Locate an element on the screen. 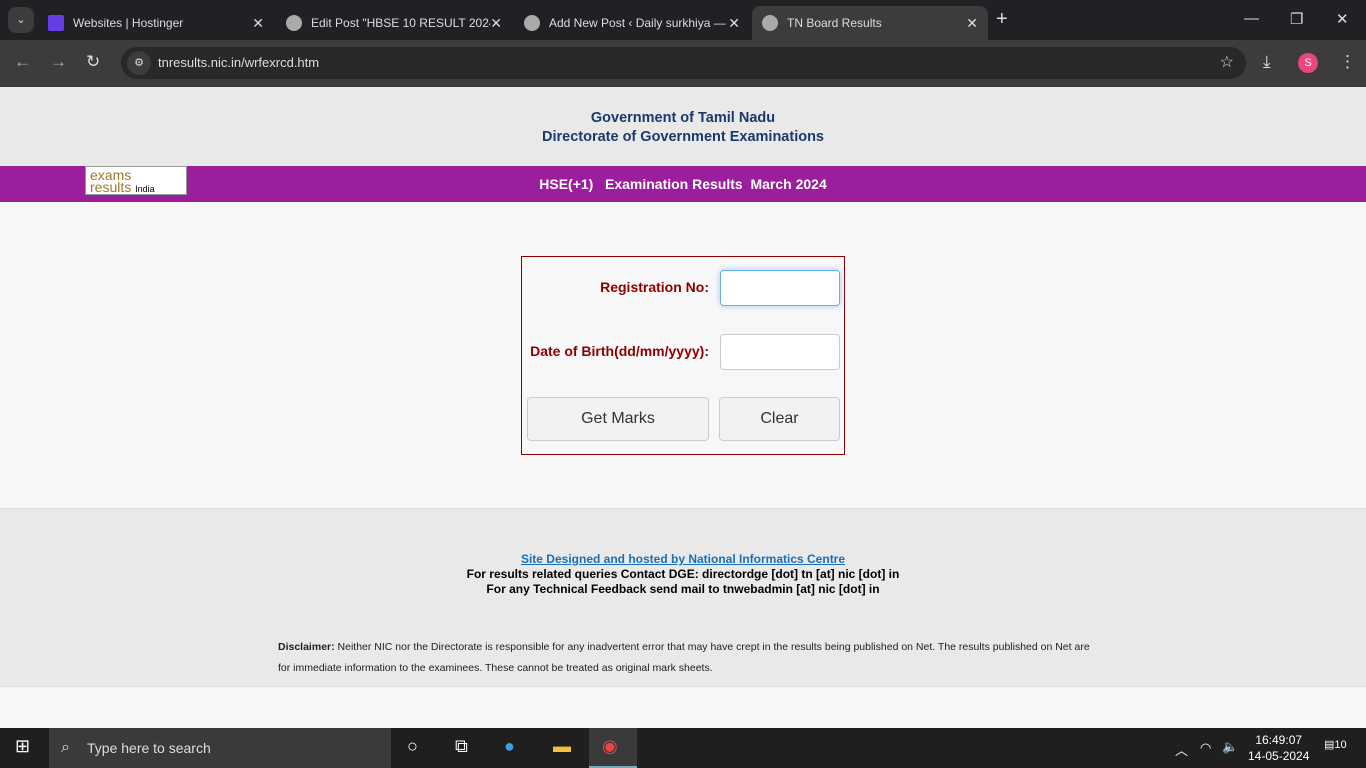  clear-button: Clear is located at coordinates (779, 419).